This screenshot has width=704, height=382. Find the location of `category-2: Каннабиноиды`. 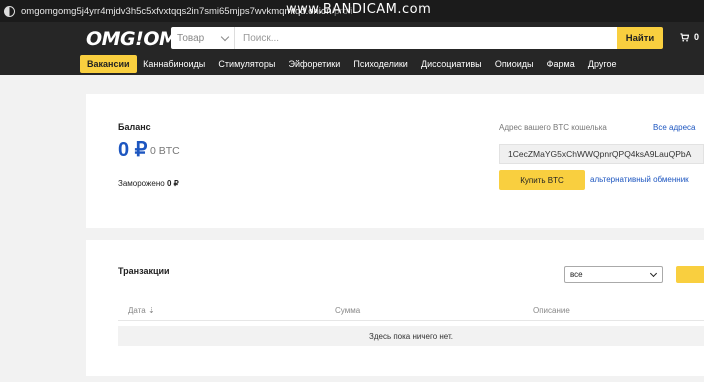

category-2: Каннабиноиды is located at coordinates (174, 64).